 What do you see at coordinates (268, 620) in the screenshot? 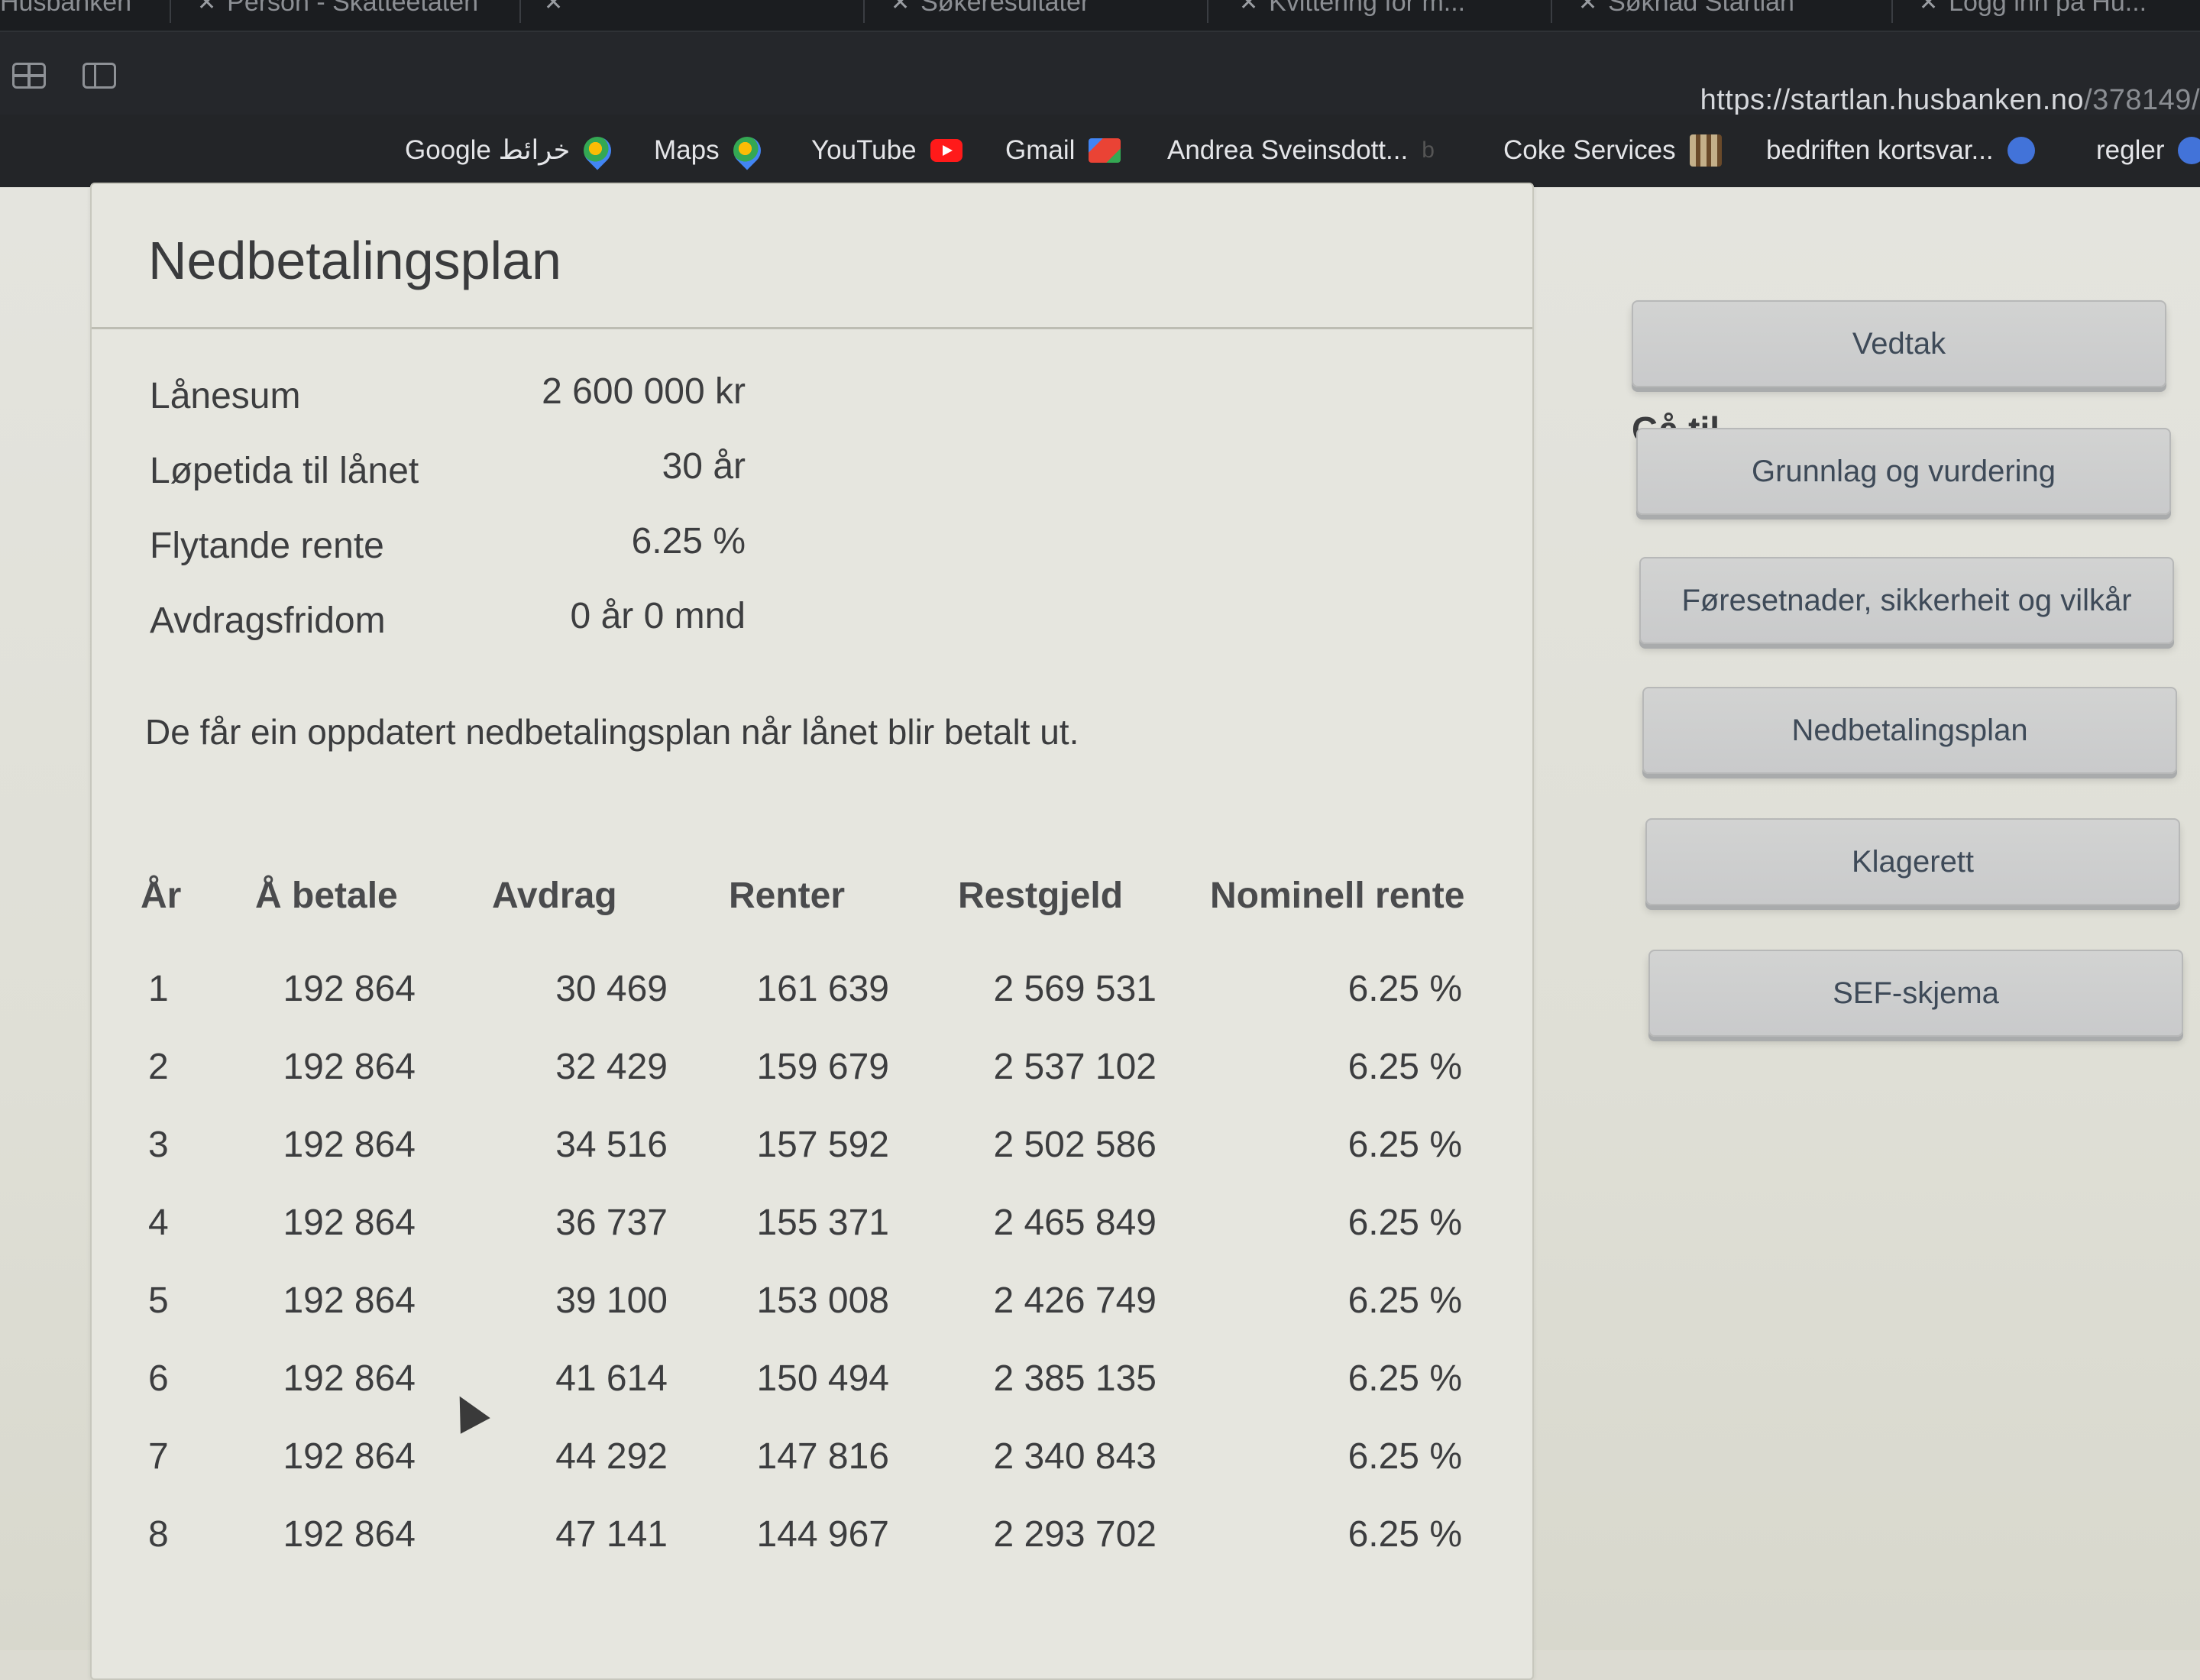
I see `summary-label: Avdragsfridom` at bounding box center [268, 620].